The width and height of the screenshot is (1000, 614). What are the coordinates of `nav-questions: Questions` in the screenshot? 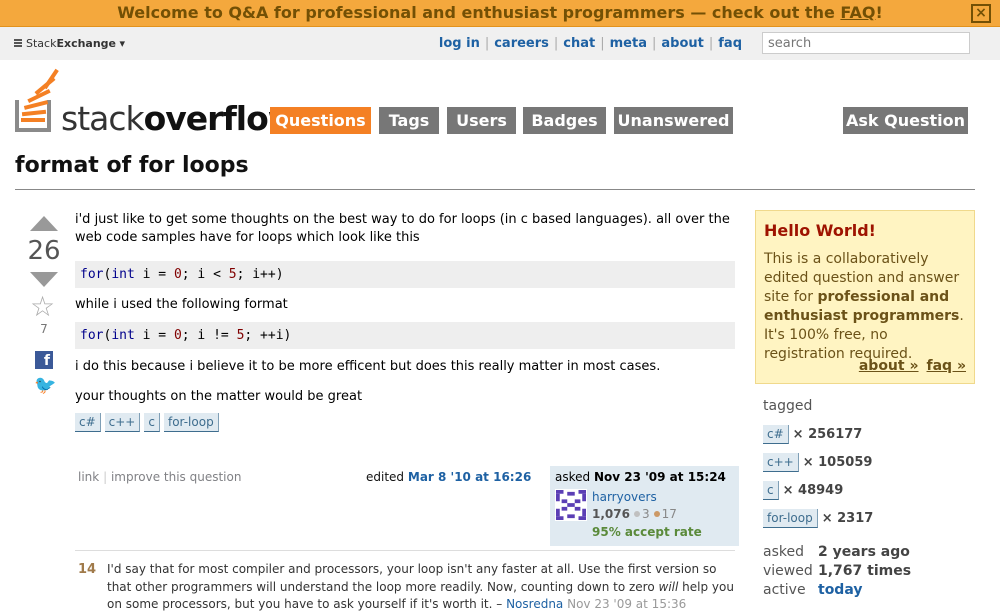 It's located at (320, 120).